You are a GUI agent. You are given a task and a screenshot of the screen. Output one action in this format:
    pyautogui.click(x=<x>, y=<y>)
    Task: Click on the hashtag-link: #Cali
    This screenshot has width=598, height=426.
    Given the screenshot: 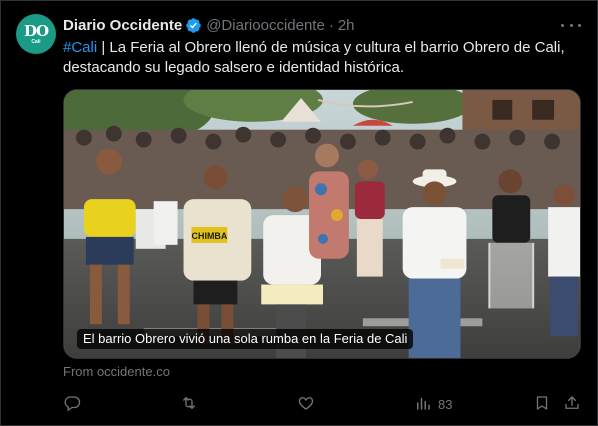 What is the action you would take?
    pyautogui.click(x=80, y=47)
    